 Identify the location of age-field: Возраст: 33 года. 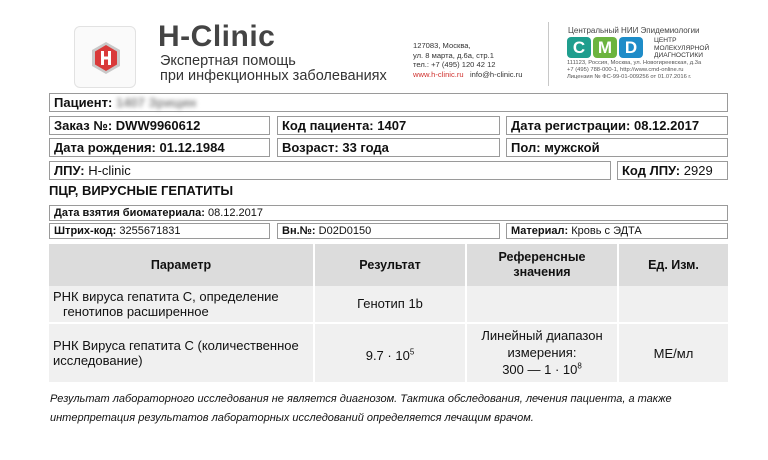
(388, 147).